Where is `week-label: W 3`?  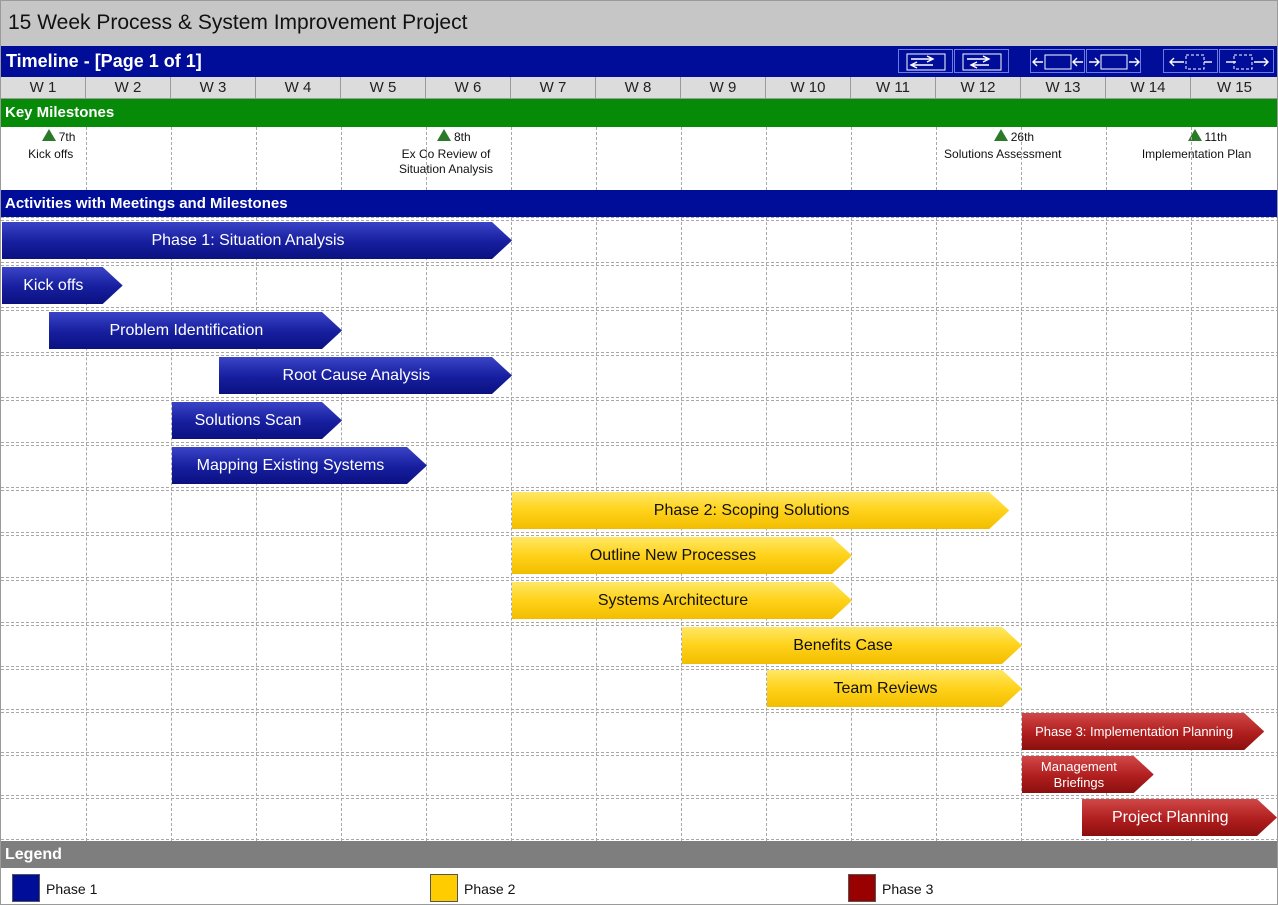
week-label: W 3 is located at coordinates (213, 88).